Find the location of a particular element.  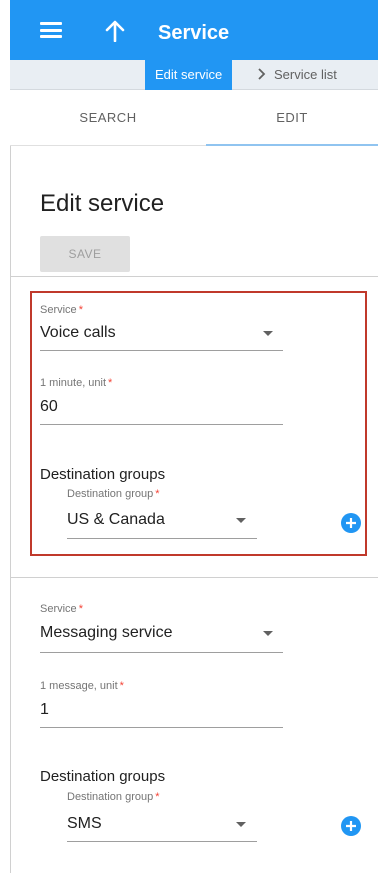

app-title: Service is located at coordinates (194, 33).